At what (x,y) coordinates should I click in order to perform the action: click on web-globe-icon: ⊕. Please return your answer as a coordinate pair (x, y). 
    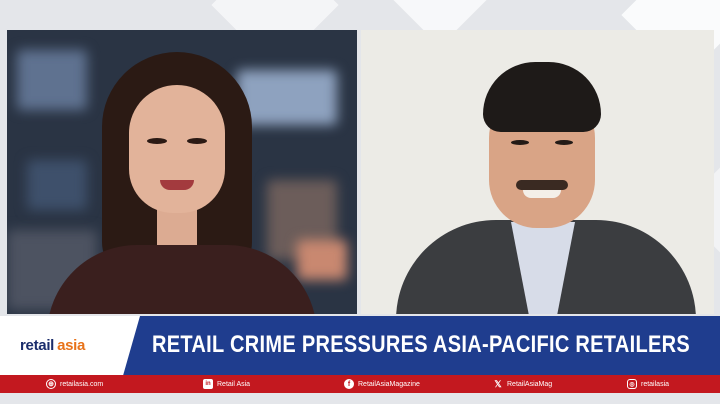
    Looking at the image, I should click on (51, 384).